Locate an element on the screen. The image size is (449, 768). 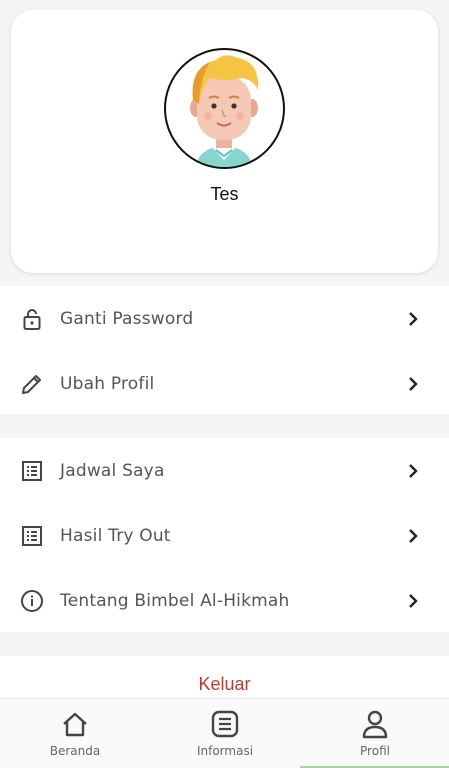
logout-button: Keluar is located at coordinates (224, 684).